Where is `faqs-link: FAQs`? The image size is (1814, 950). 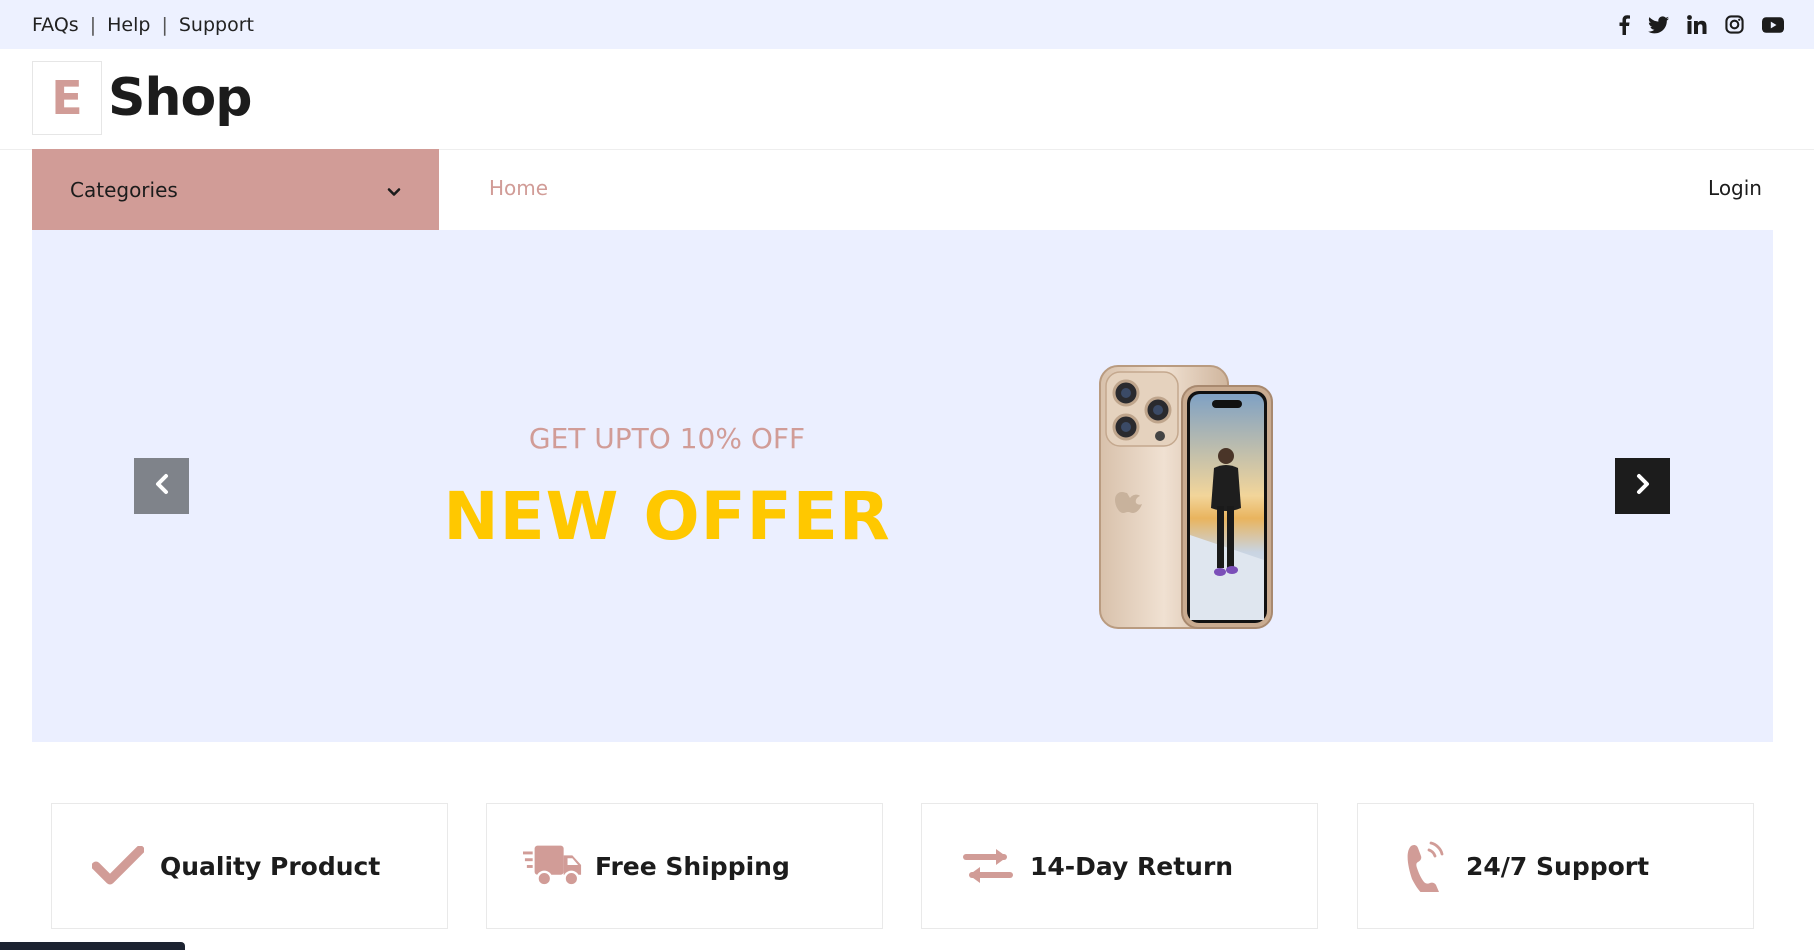 faqs-link: FAQs is located at coordinates (55, 25).